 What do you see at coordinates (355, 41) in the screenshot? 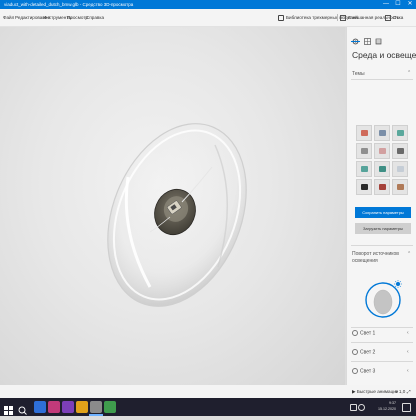
I see `active-tab-indicator` at bounding box center [355, 41].